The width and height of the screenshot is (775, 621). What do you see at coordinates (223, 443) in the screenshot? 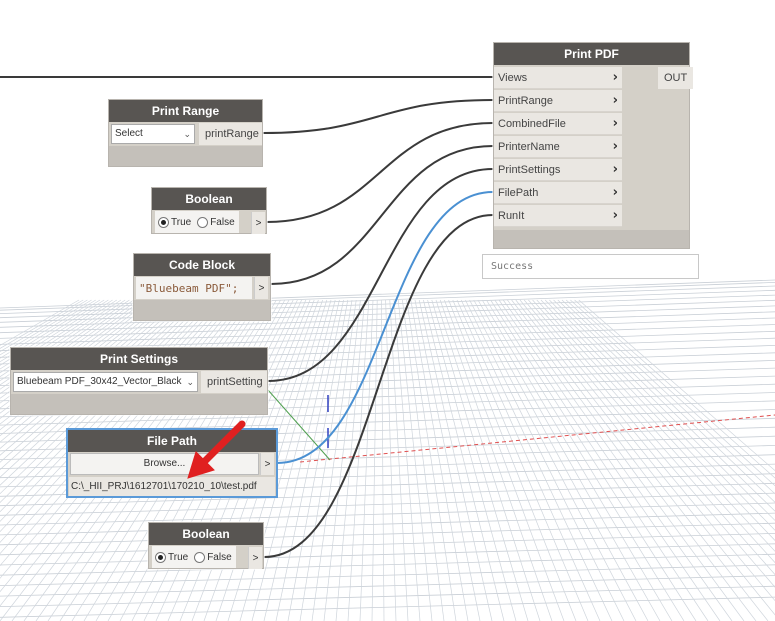
I see `annotation-arrow-shaft` at bounding box center [223, 443].